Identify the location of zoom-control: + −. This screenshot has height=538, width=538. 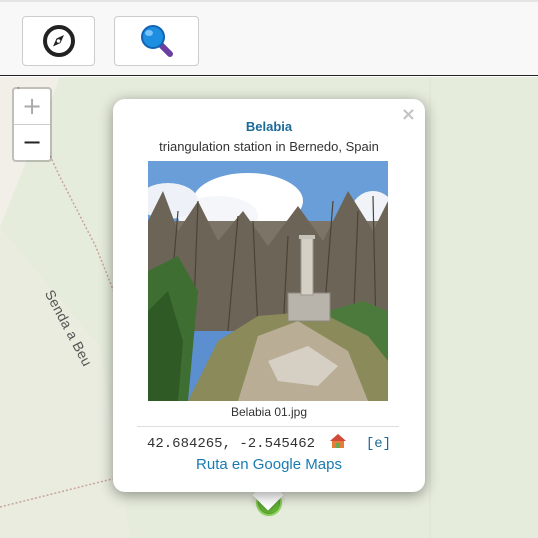
(32, 124).